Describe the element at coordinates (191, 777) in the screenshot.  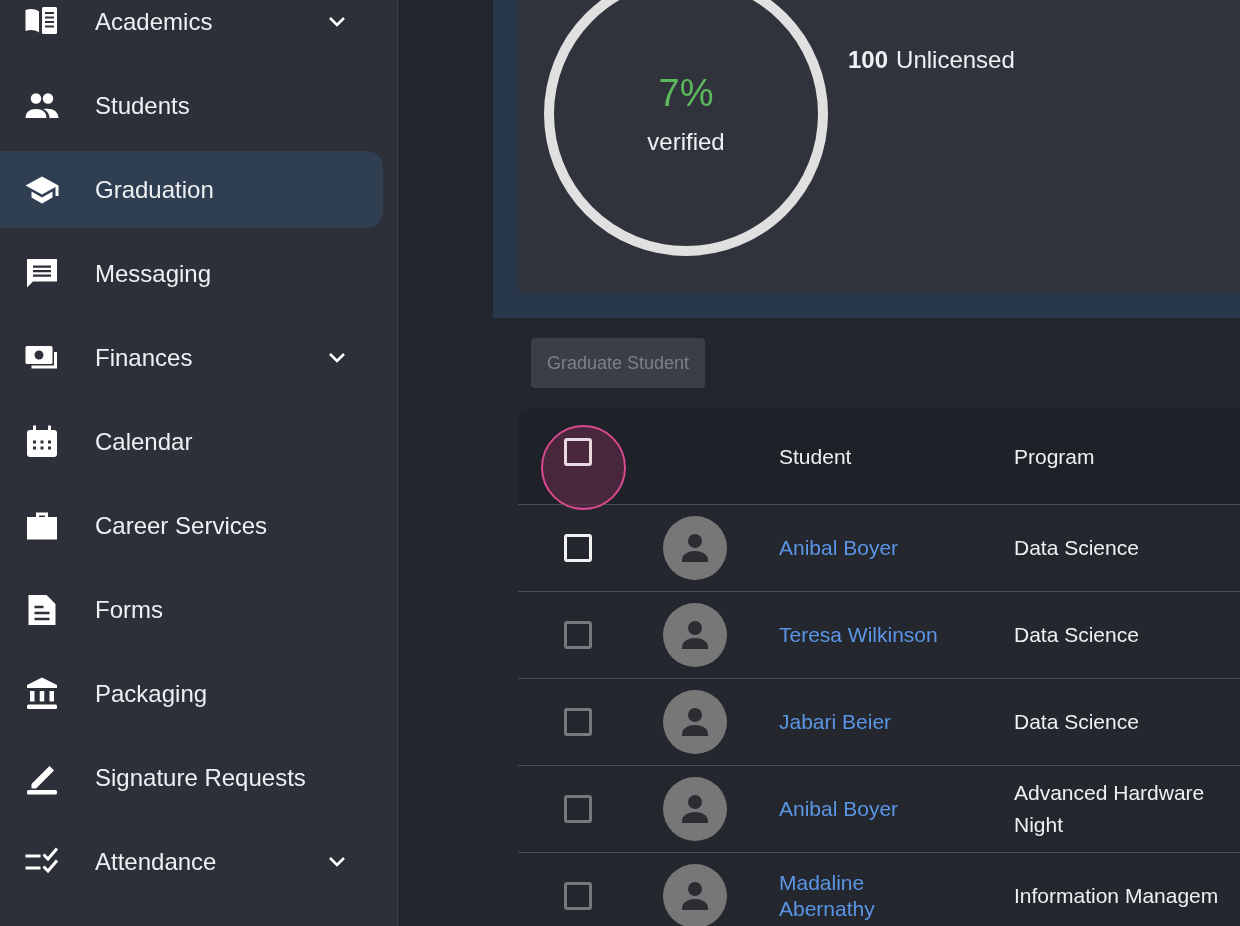
I see `sidebar-item: Signature Requests` at that location.